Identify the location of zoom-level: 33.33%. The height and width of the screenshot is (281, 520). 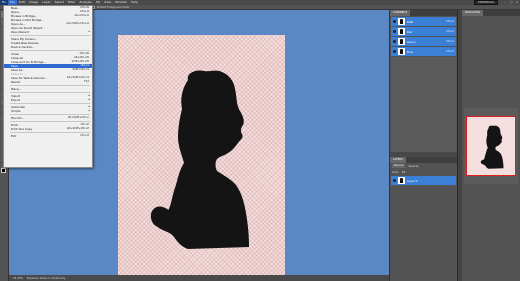
(18, 278).